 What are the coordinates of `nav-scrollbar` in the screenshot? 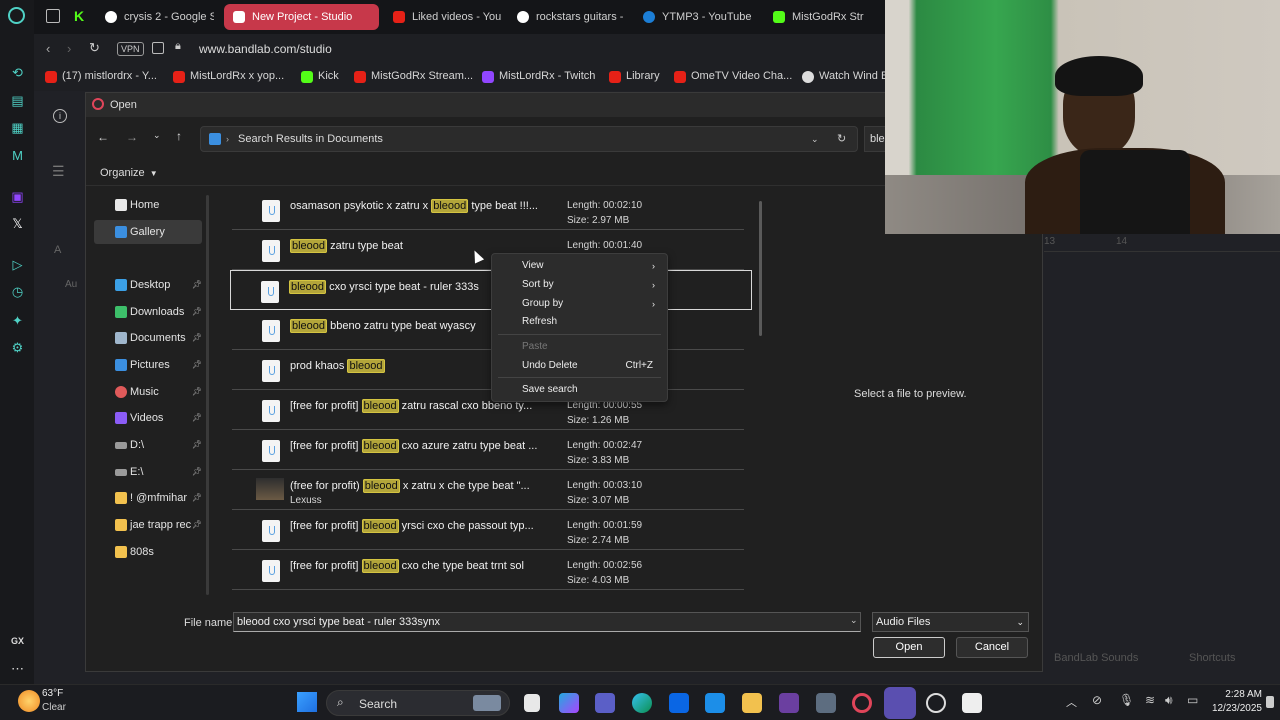 It's located at (207, 395).